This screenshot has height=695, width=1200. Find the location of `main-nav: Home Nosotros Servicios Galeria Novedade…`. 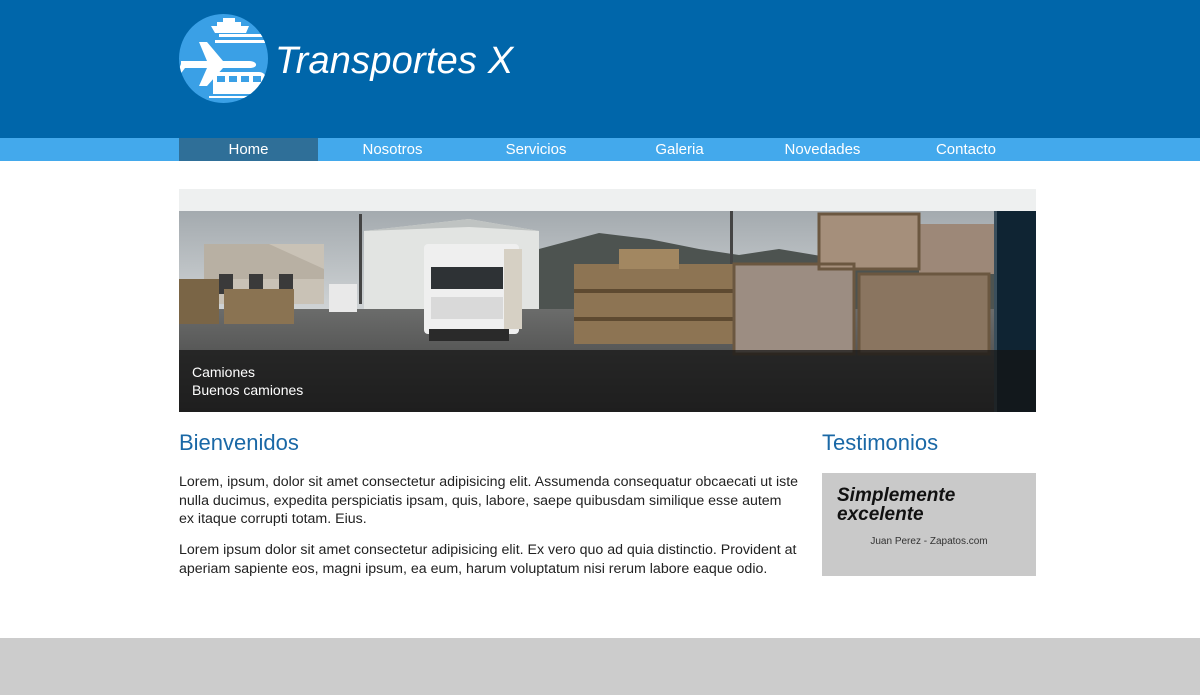

main-nav: Home Nosotros Servicios Galeria Novedade… is located at coordinates (600, 149).